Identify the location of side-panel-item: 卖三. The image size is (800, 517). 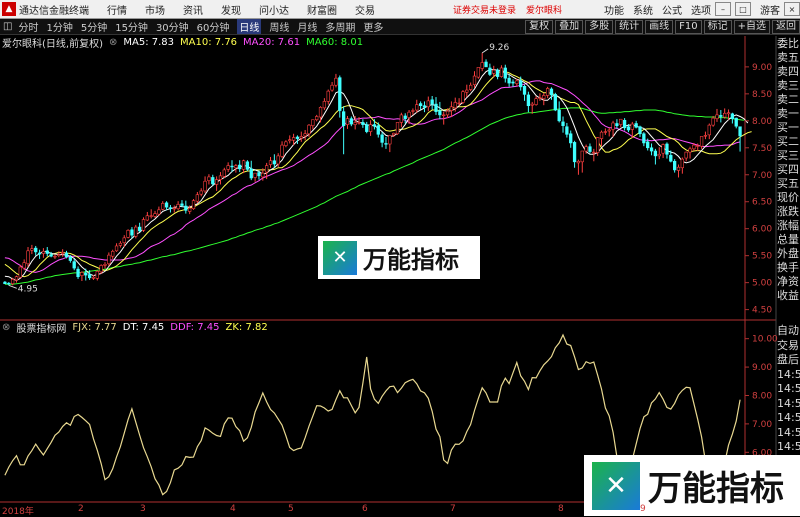
(788, 85).